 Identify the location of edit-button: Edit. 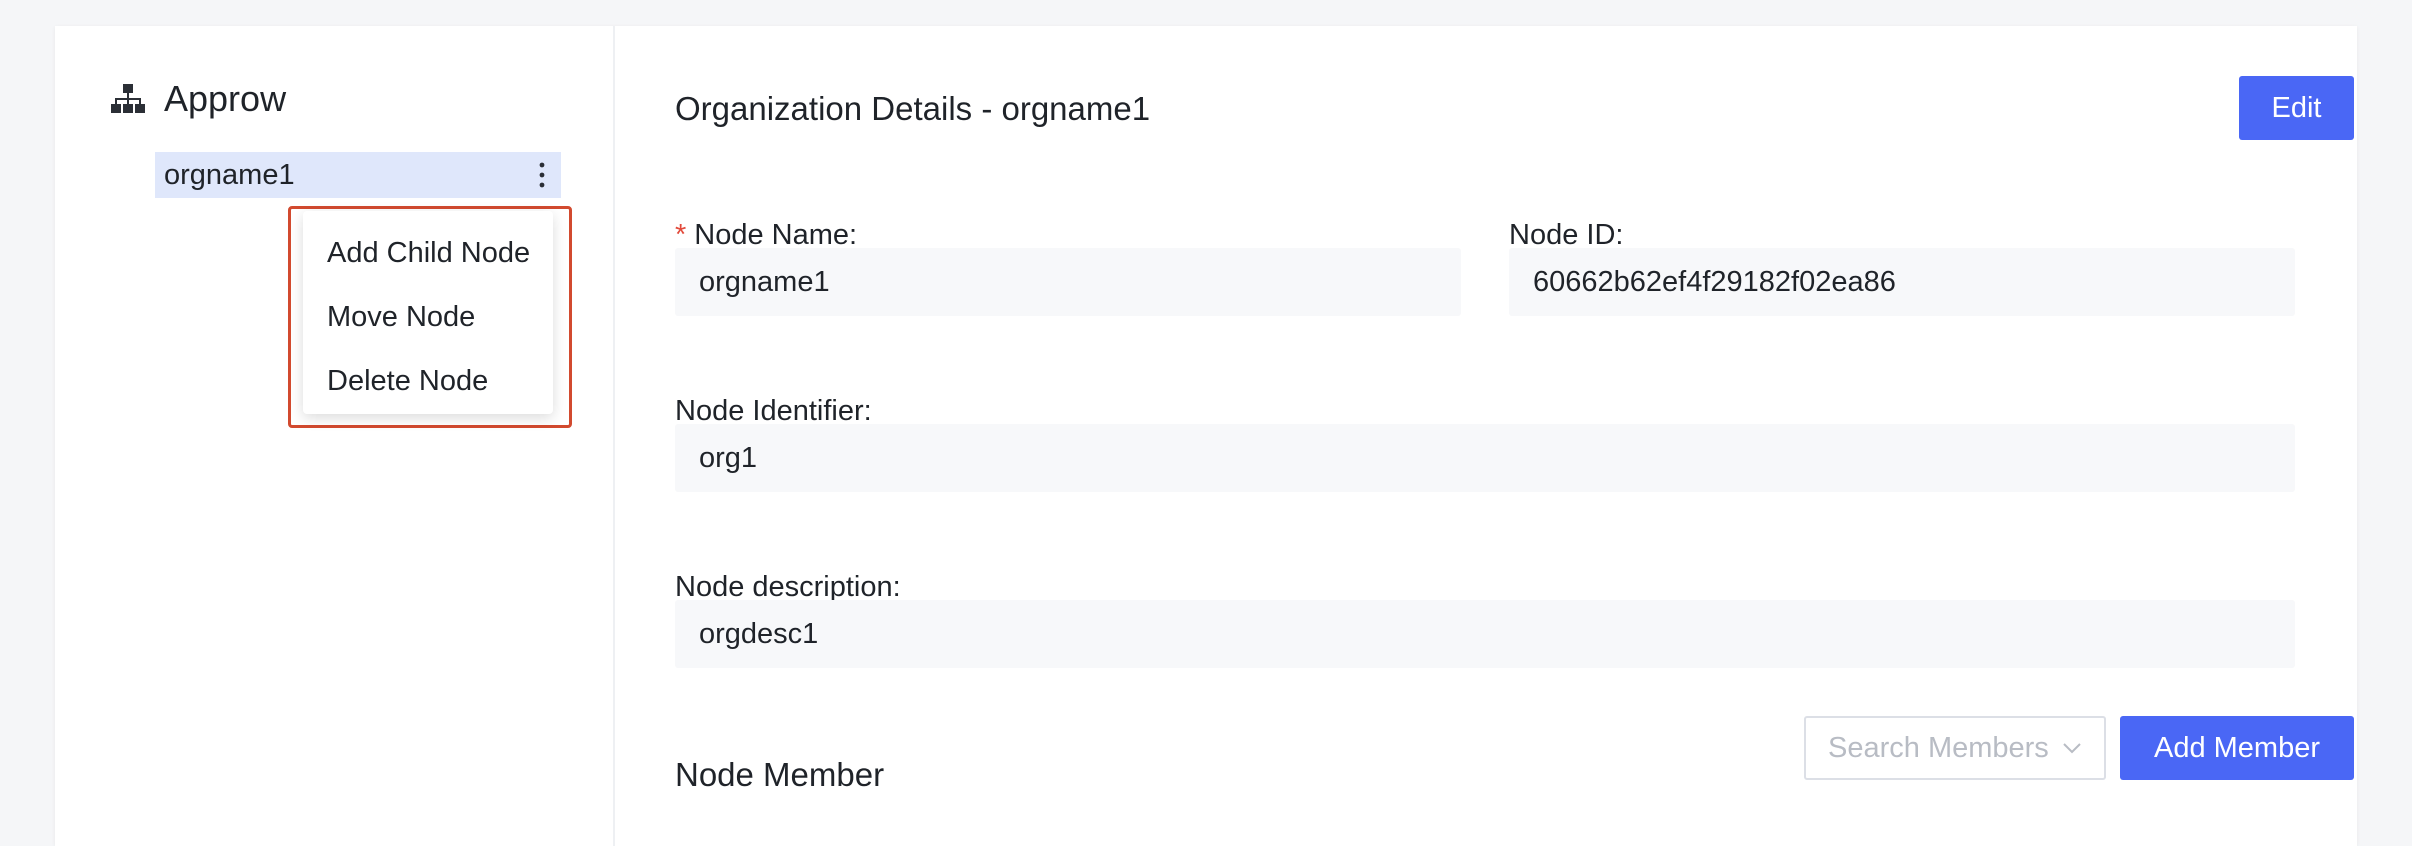
(2296, 108).